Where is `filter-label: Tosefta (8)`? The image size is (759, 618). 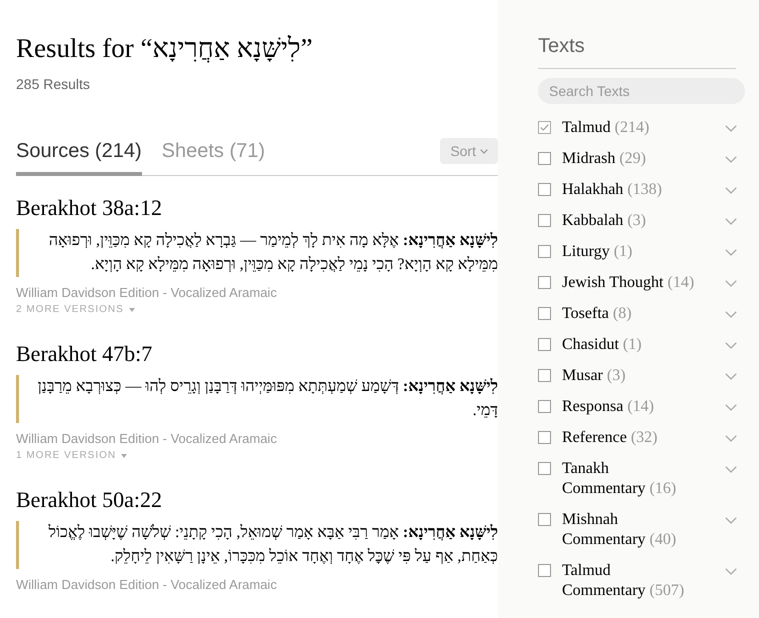 filter-label: Tosefta (8) is located at coordinates (629, 314).